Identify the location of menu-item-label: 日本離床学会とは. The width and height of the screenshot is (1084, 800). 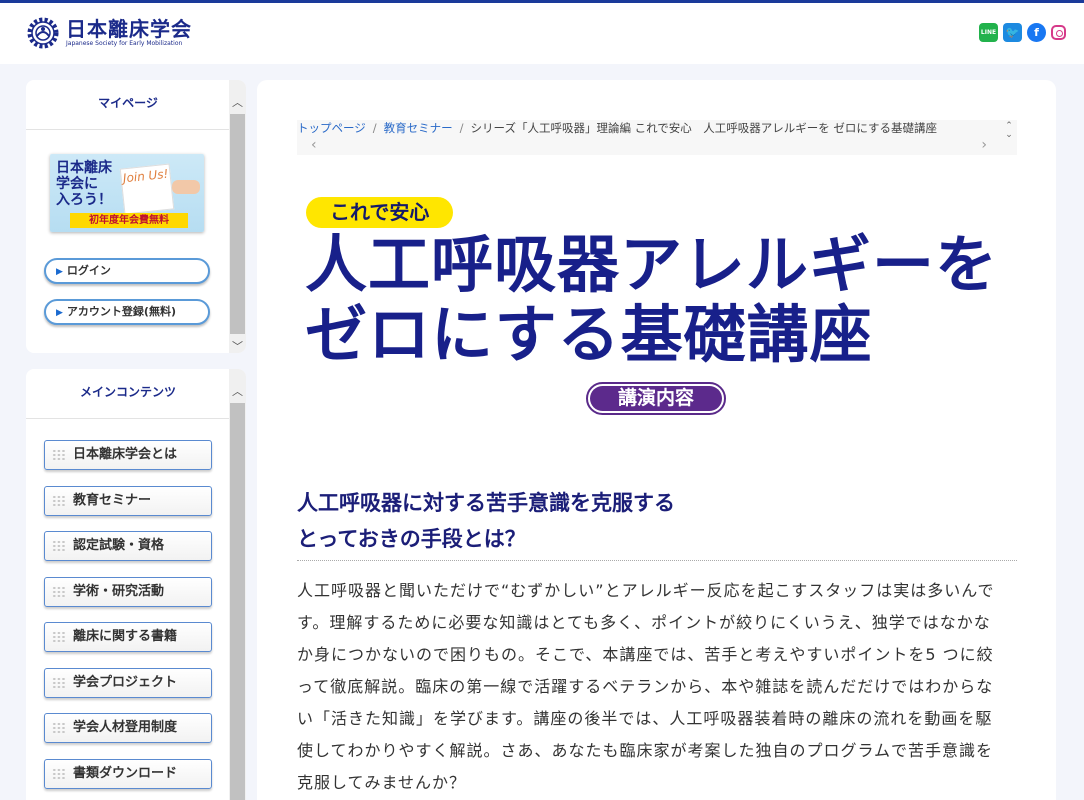
(125, 454).